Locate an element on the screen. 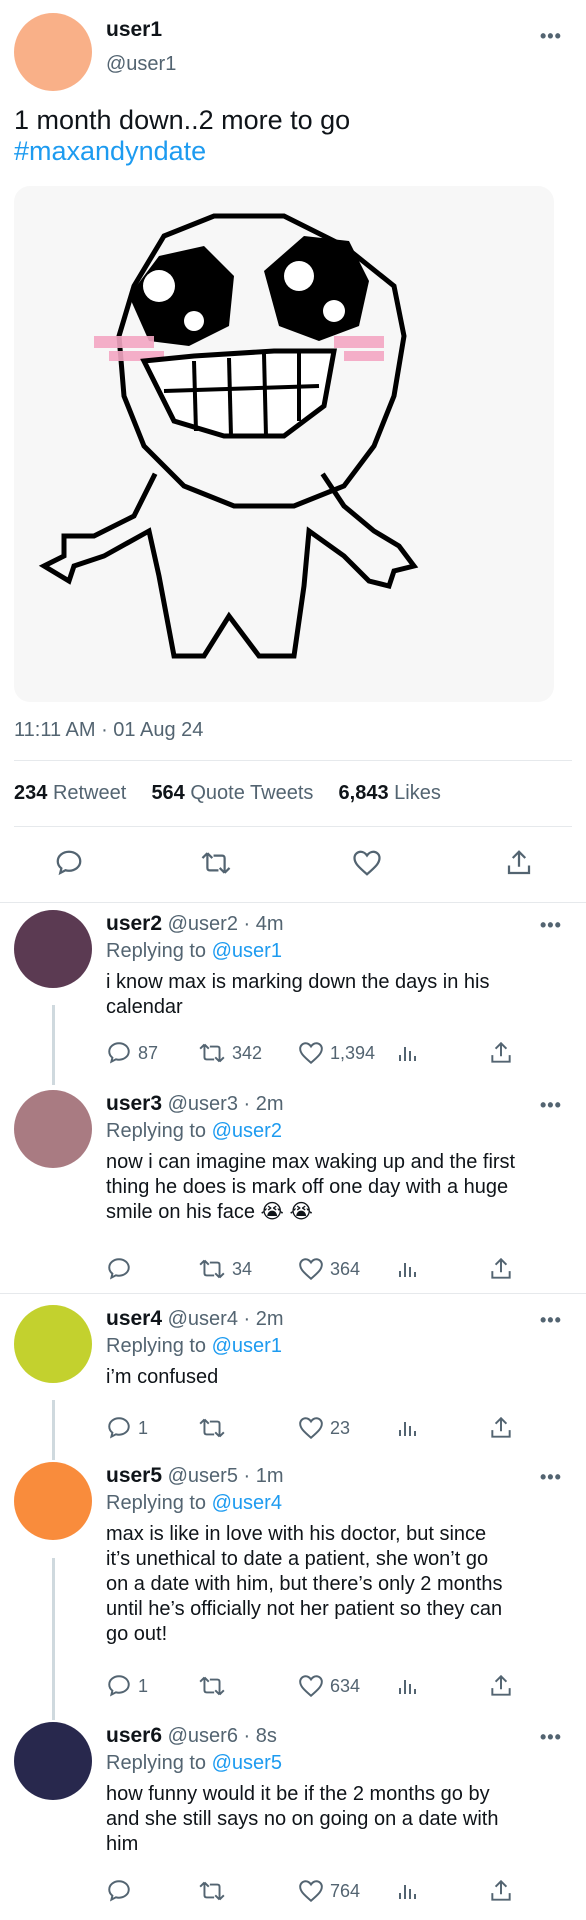 This screenshot has height=1920, width=586. reply-author-meta: @user2 · 4m is located at coordinates (226, 924).